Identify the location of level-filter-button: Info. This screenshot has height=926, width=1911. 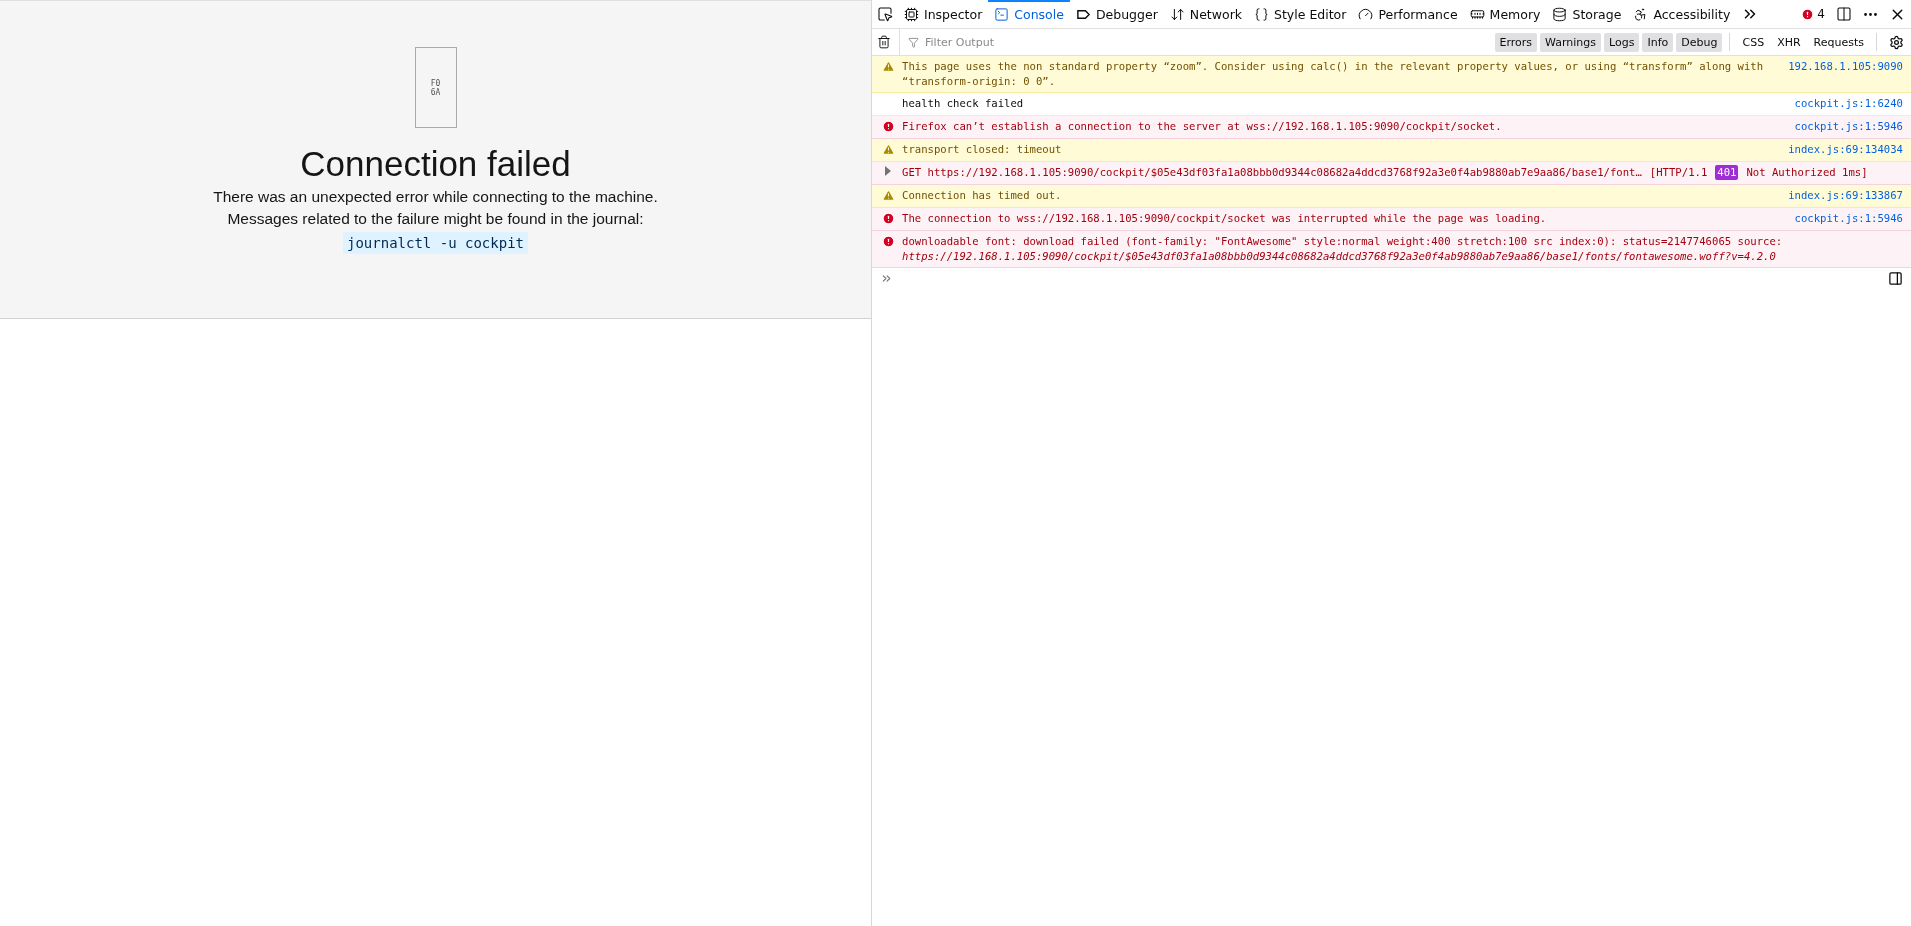
(1658, 42).